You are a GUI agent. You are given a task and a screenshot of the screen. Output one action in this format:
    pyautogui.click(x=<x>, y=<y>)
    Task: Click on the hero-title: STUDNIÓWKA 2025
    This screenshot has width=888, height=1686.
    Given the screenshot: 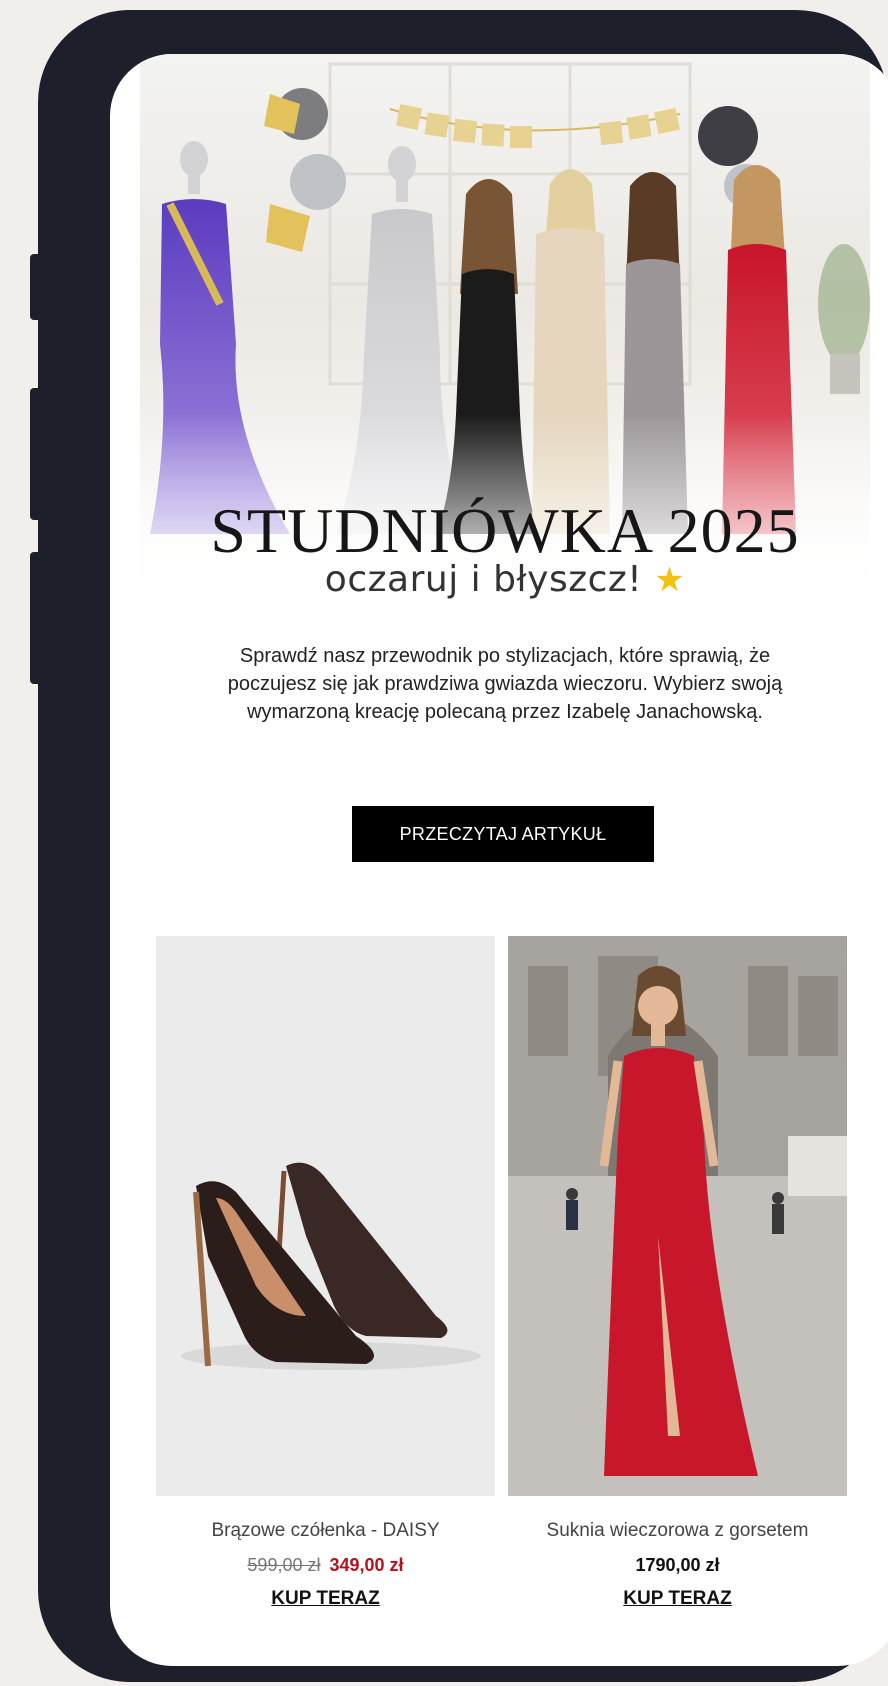 What is the action you would take?
    pyautogui.click(x=505, y=530)
    